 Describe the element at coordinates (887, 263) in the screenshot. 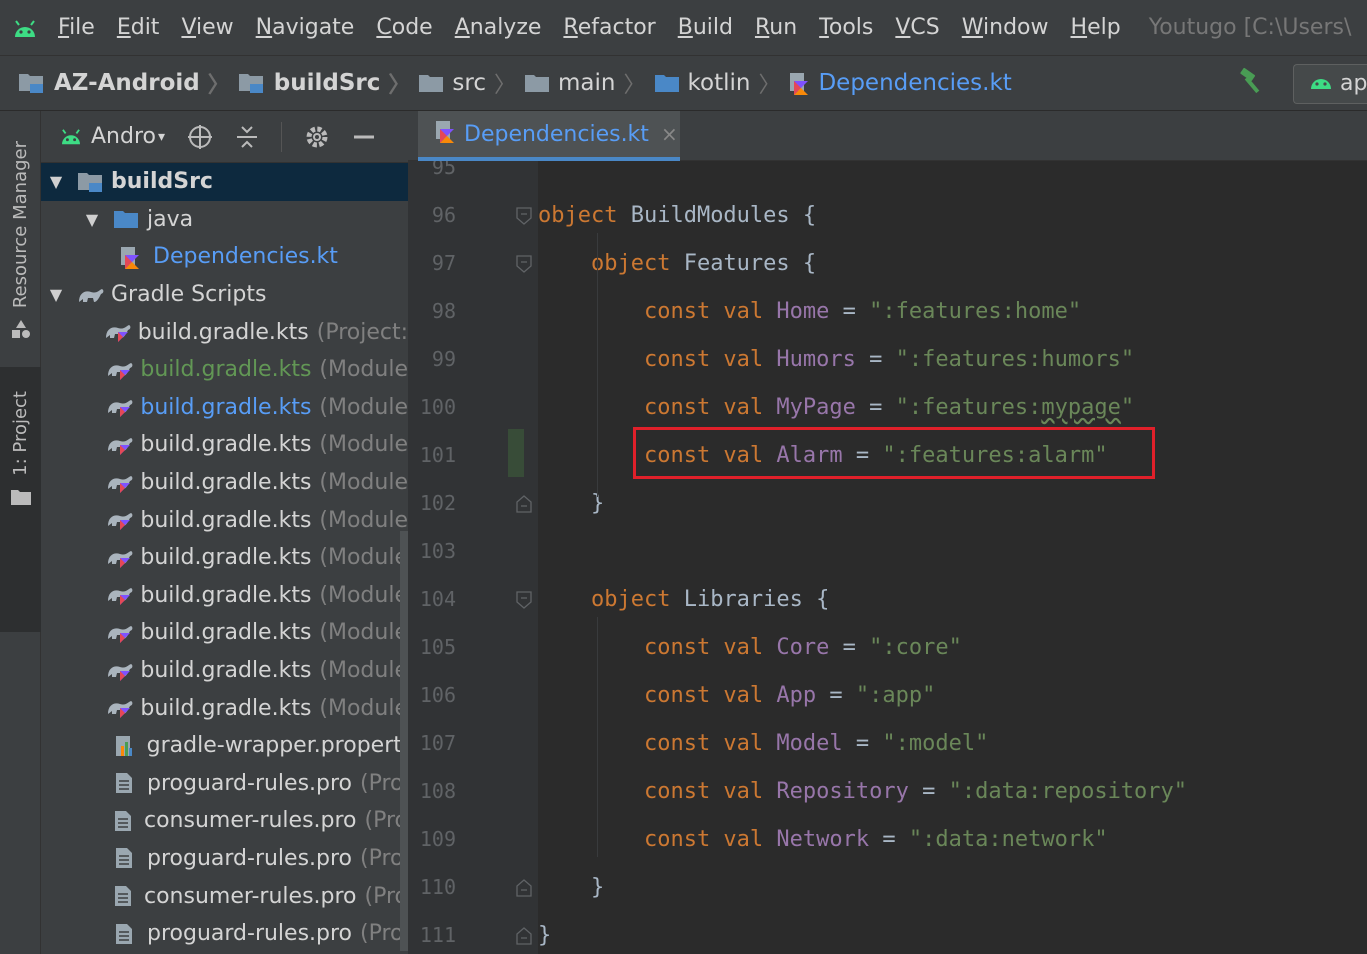

I see `code-line: 97 object Features {` at that location.